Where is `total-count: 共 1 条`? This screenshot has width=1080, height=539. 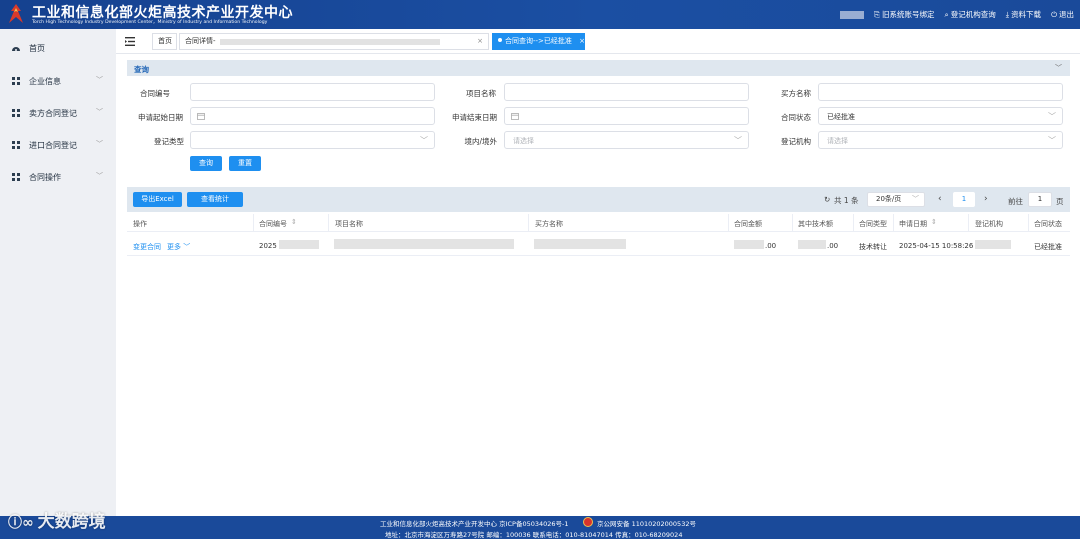
total-count: 共 1 条 is located at coordinates (846, 200).